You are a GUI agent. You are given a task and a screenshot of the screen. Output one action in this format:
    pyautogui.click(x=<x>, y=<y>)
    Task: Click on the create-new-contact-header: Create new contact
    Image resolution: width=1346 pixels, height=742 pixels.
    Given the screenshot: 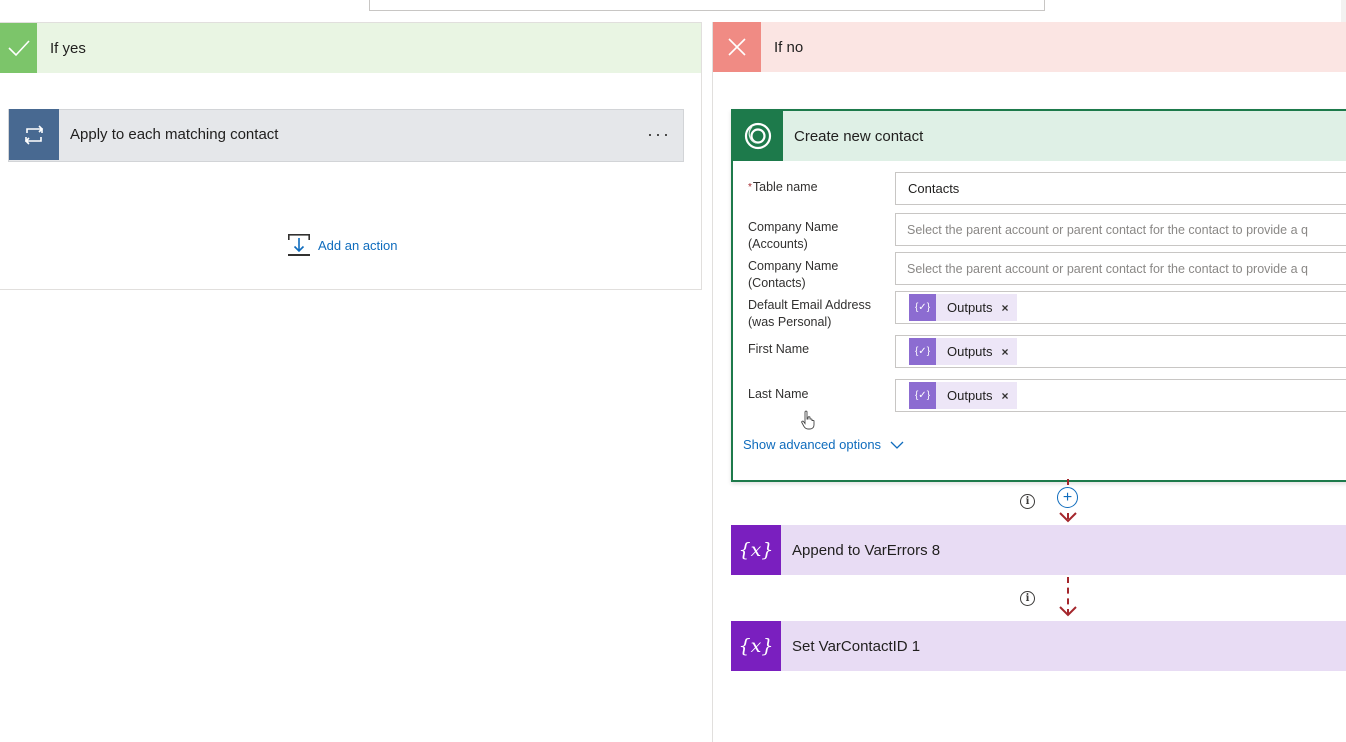 What is the action you would take?
    pyautogui.click(x=1039, y=136)
    